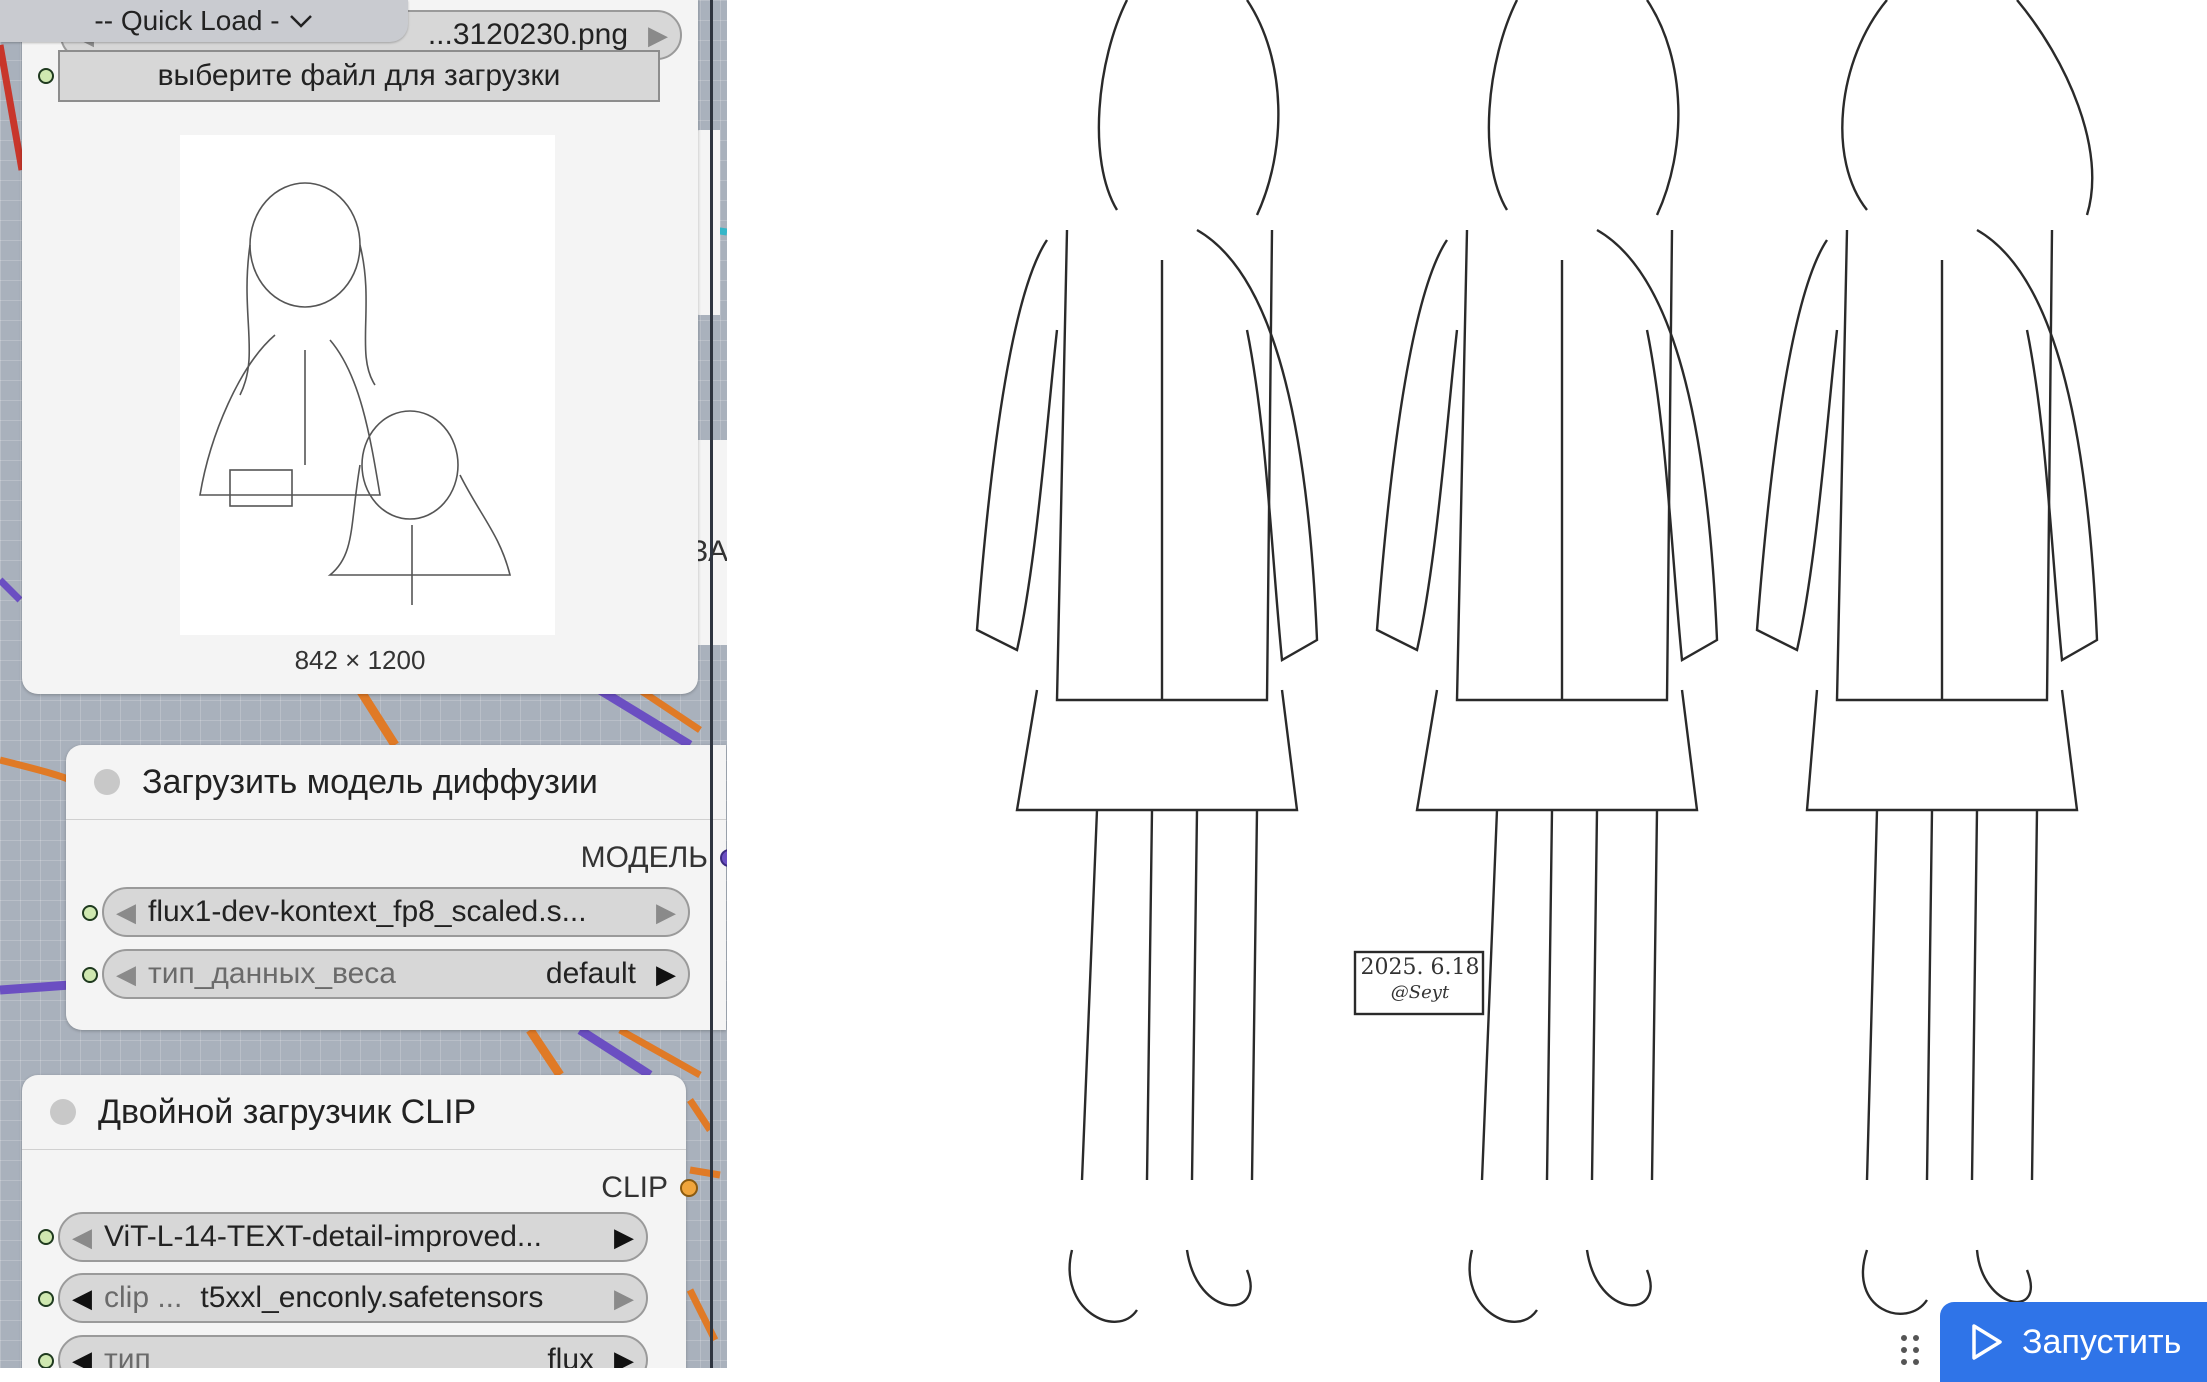 The width and height of the screenshot is (2207, 1382). What do you see at coordinates (370, 781) in the screenshot?
I see `node-title: Загрузить модель диффузии` at bounding box center [370, 781].